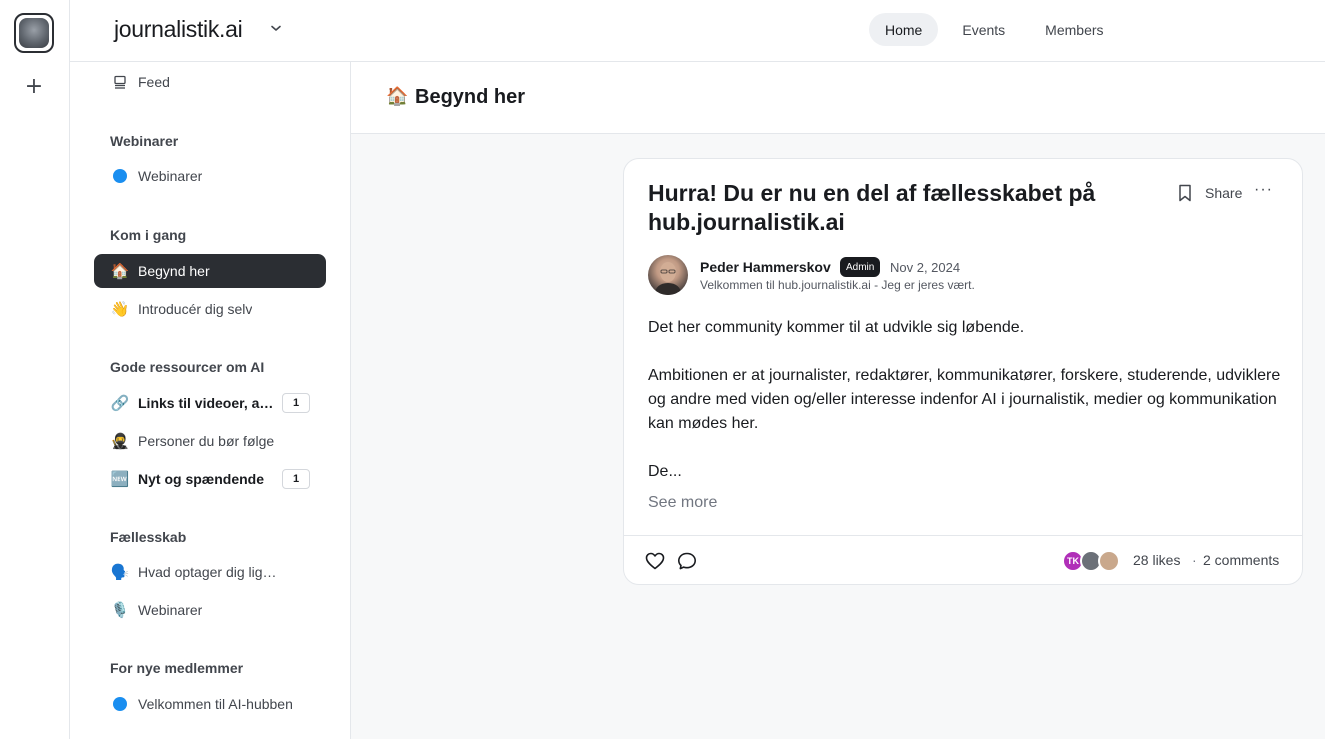  Describe the element at coordinates (35, 369) in the screenshot. I see `community-rail: +` at that location.